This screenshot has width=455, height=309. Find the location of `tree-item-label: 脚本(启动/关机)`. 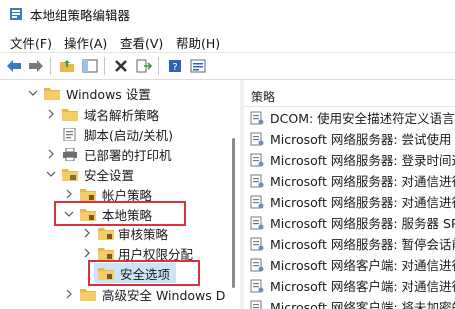

tree-item-label: 脚本(启动/关机) is located at coordinates (128, 135).